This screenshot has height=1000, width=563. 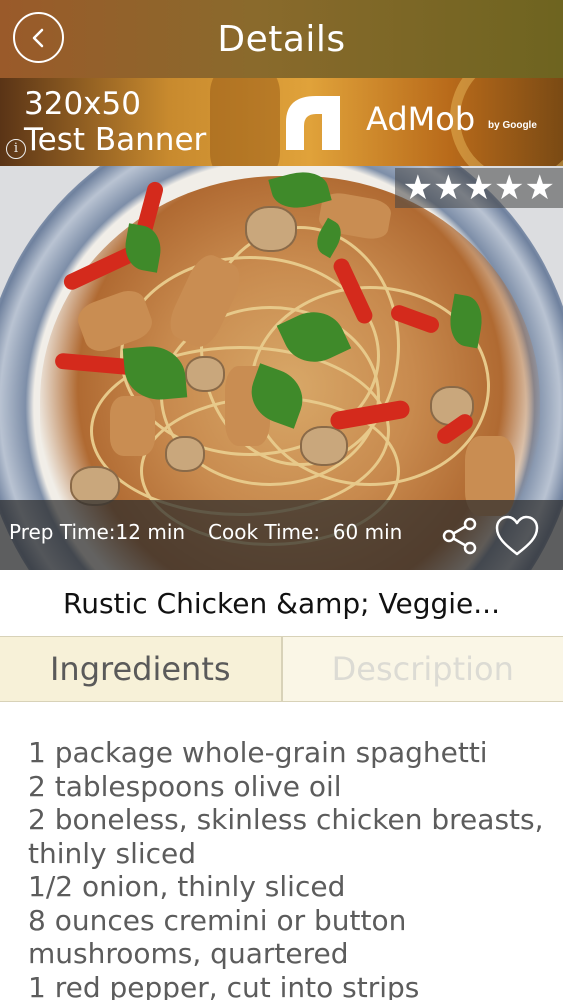 What do you see at coordinates (16, 149) in the screenshot?
I see `info-icon: i` at bounding box center [16, 149].